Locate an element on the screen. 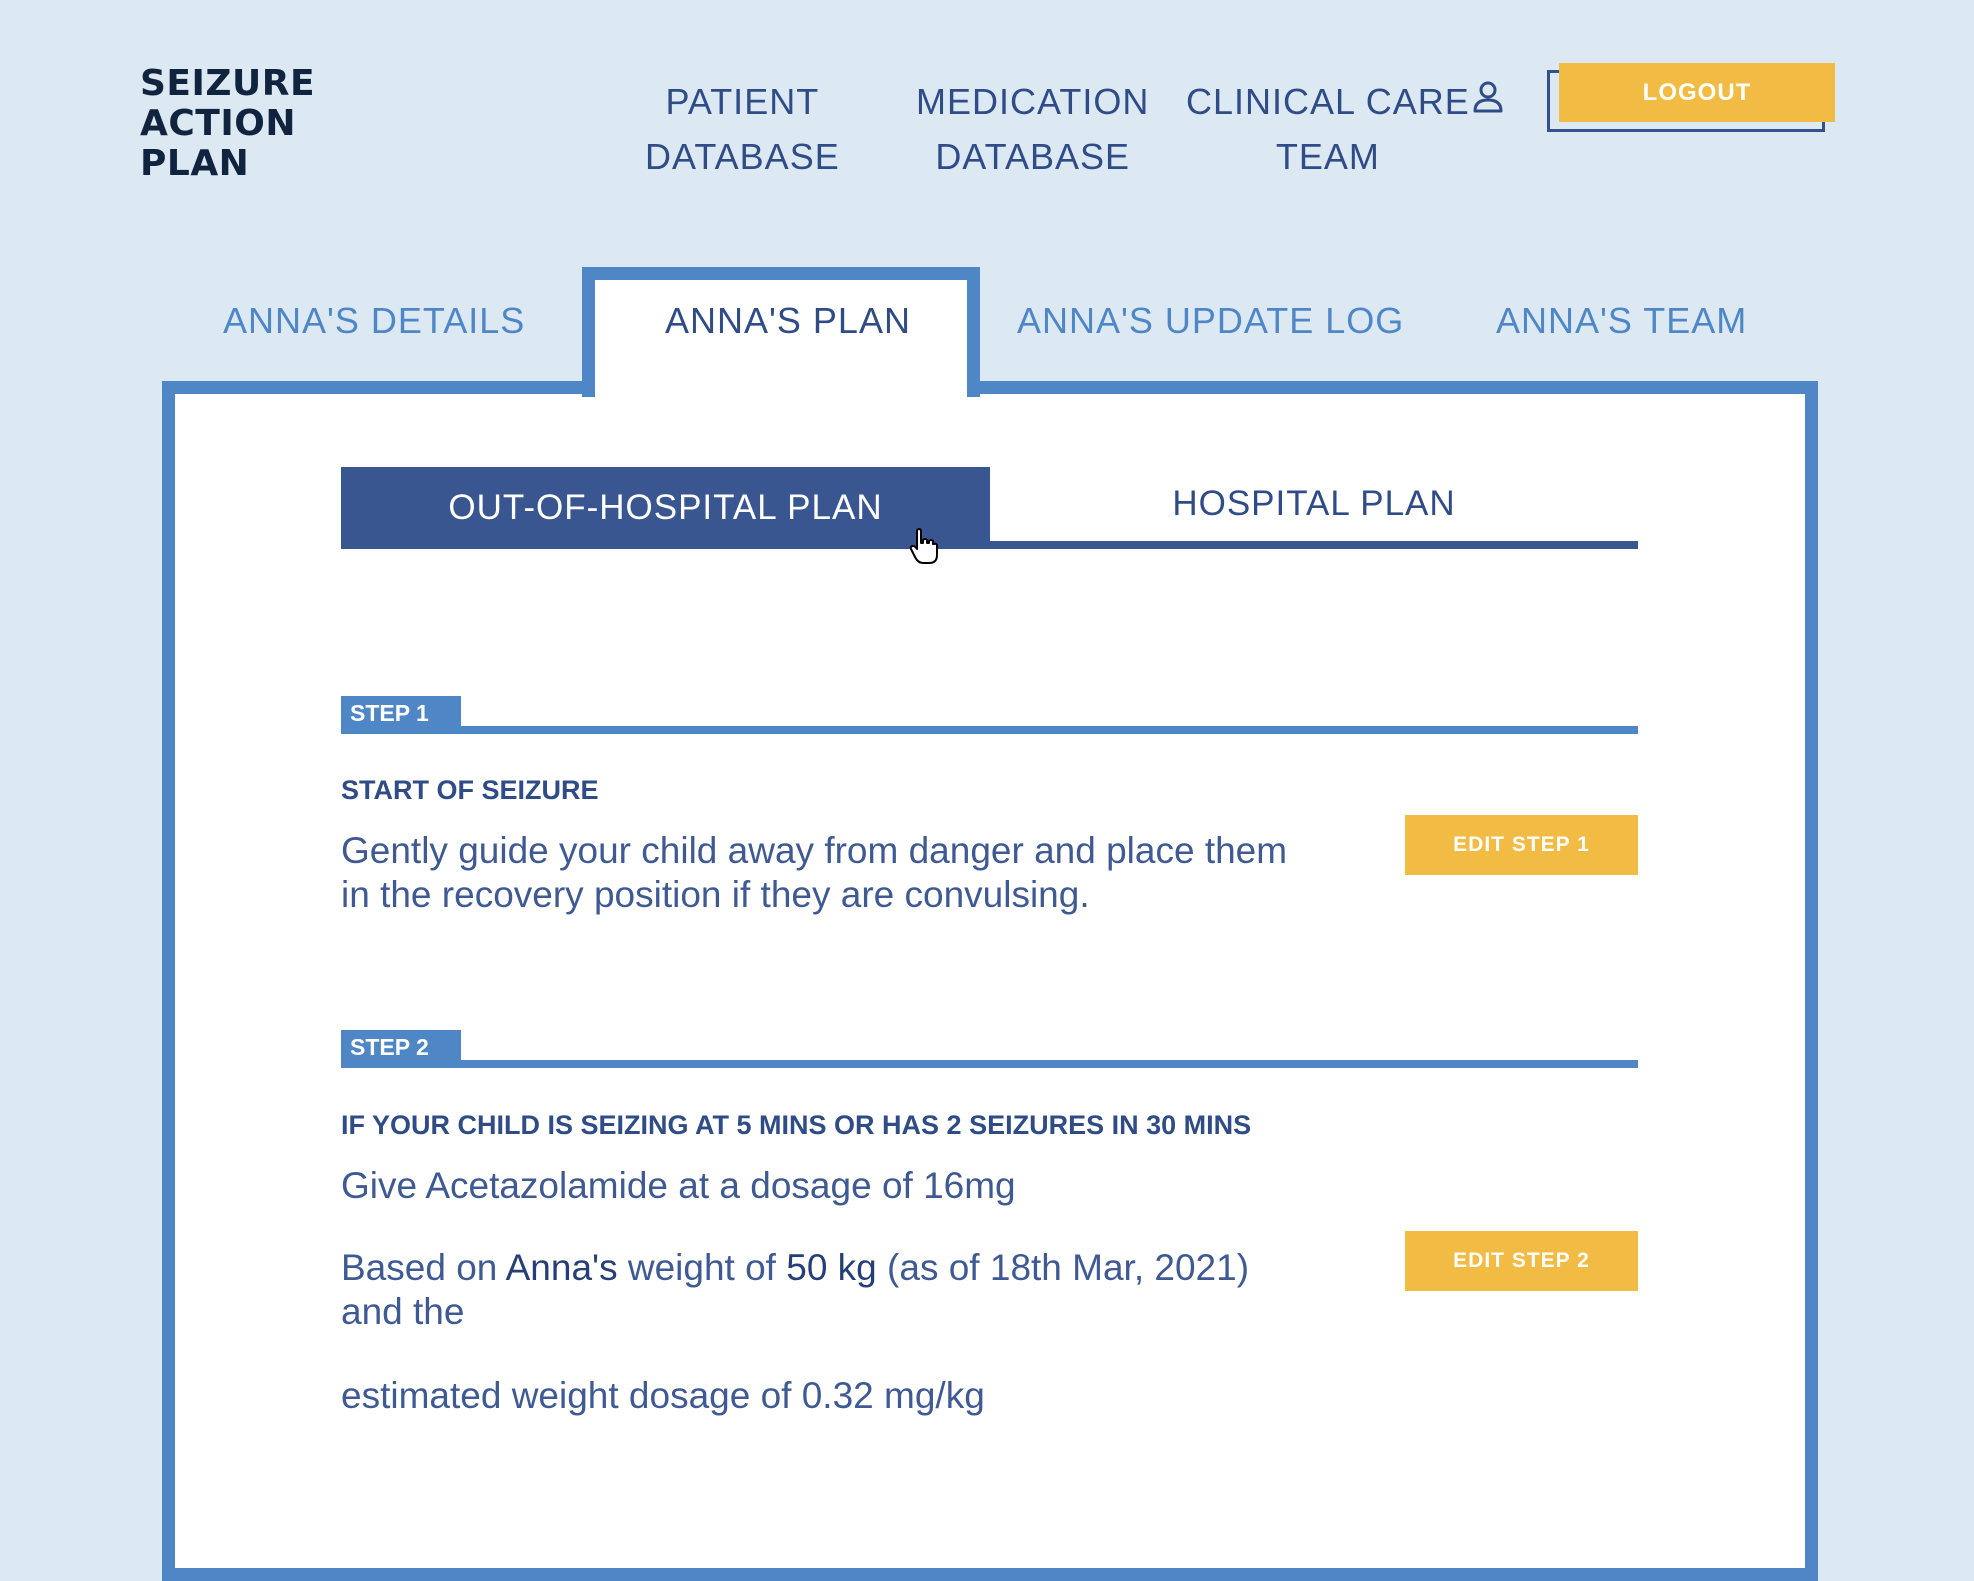 The height and width of the screenshot is (1581, 1974). weight-date: (as of 18th Mar, 2021) is located at coordinates (1068, 1267).